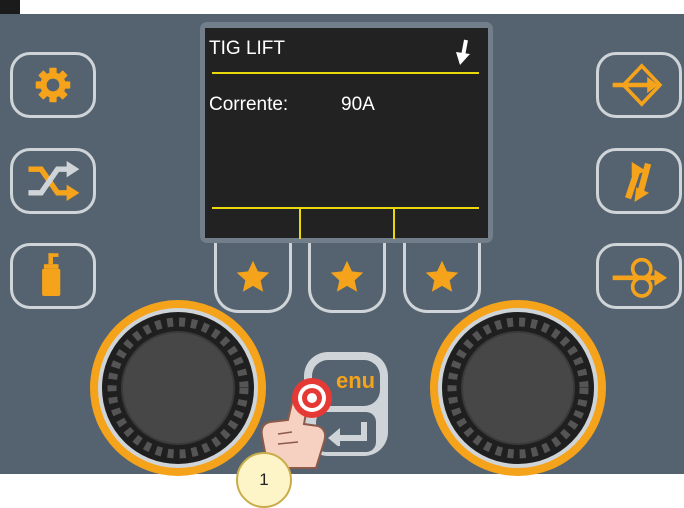 The height and width of the screenshot is (508, 684). I want to click on top-left-corner, so click(10, 7).